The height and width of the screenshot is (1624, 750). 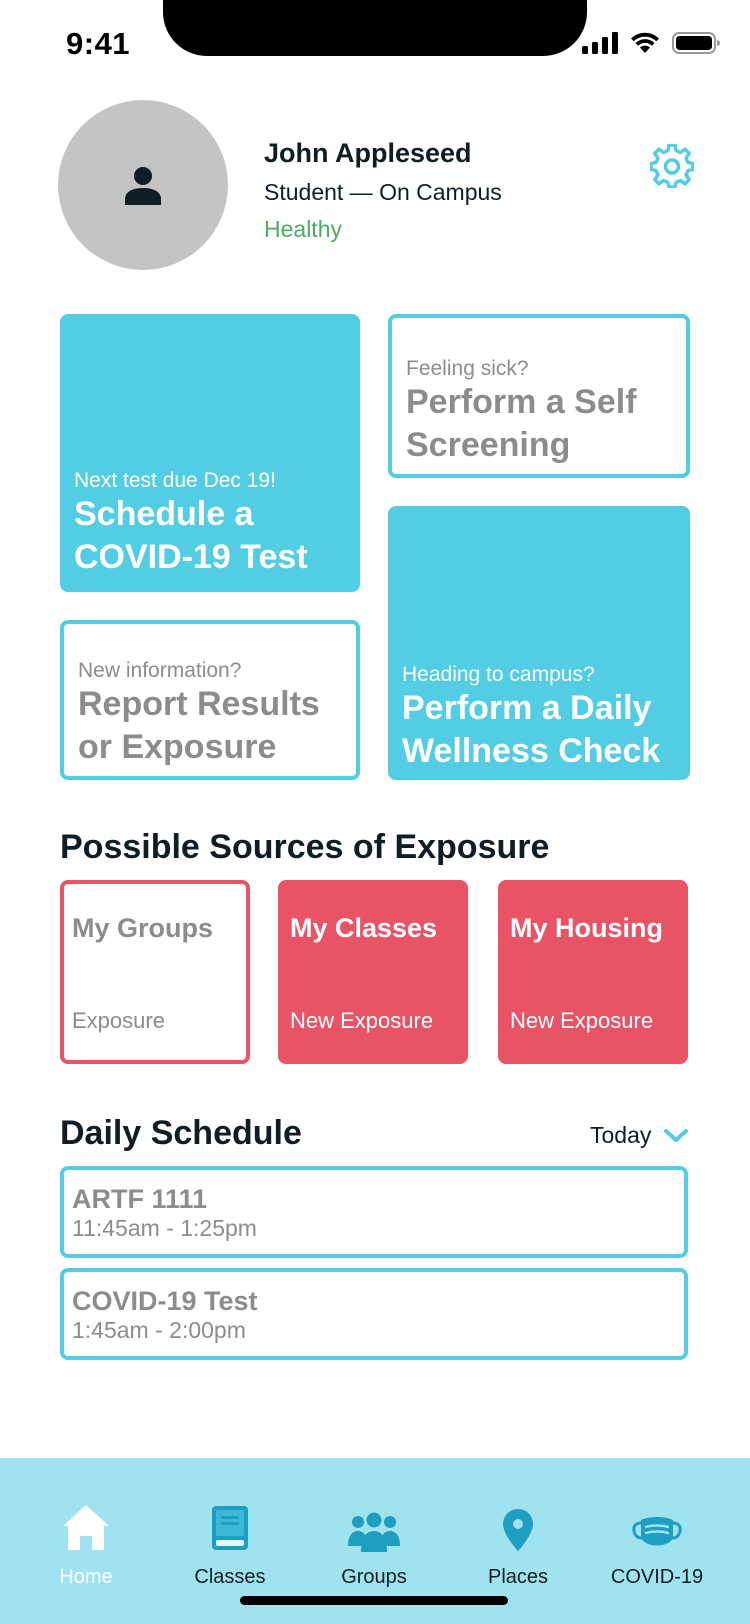 I want to click on exposure-tile-name: My Groups, so click(x=143, y=928).